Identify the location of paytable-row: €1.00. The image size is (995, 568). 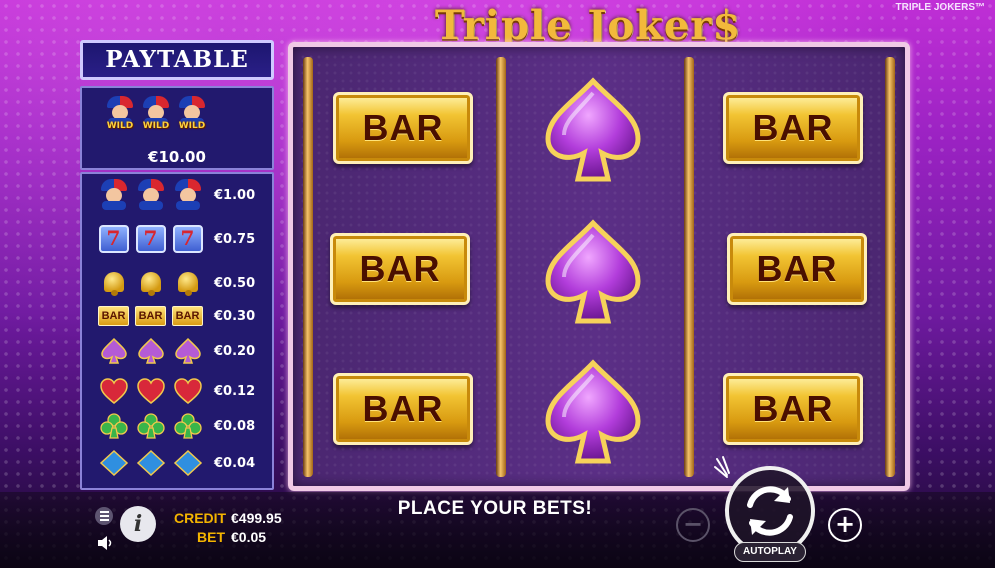
(175, 195).